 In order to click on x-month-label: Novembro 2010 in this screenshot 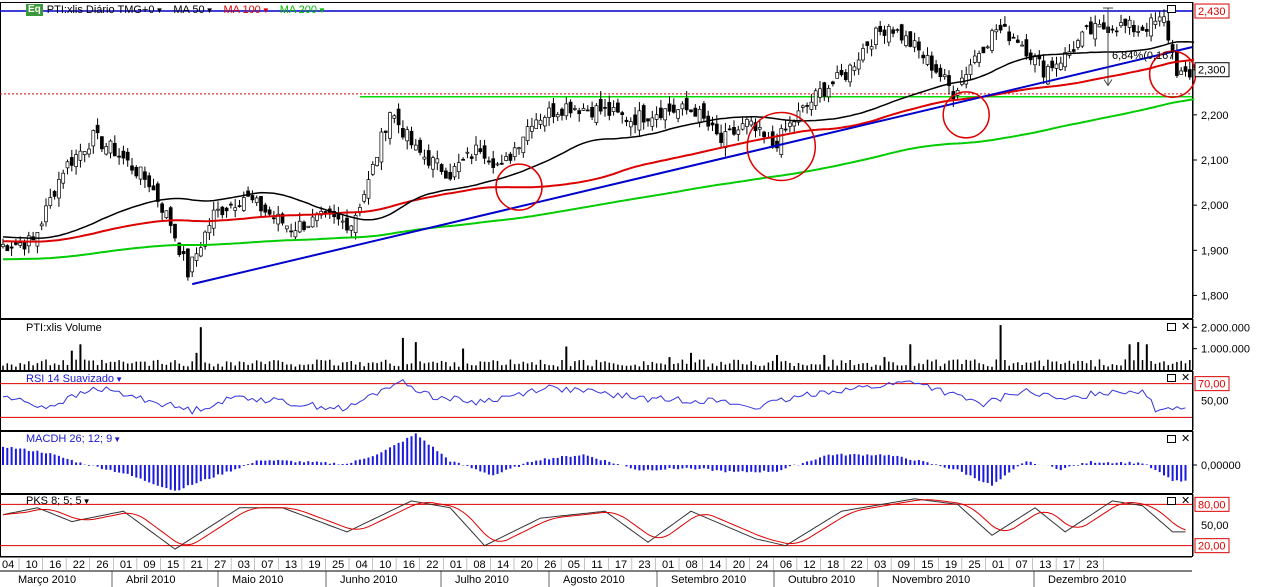, I will do `click(931, 580)`.